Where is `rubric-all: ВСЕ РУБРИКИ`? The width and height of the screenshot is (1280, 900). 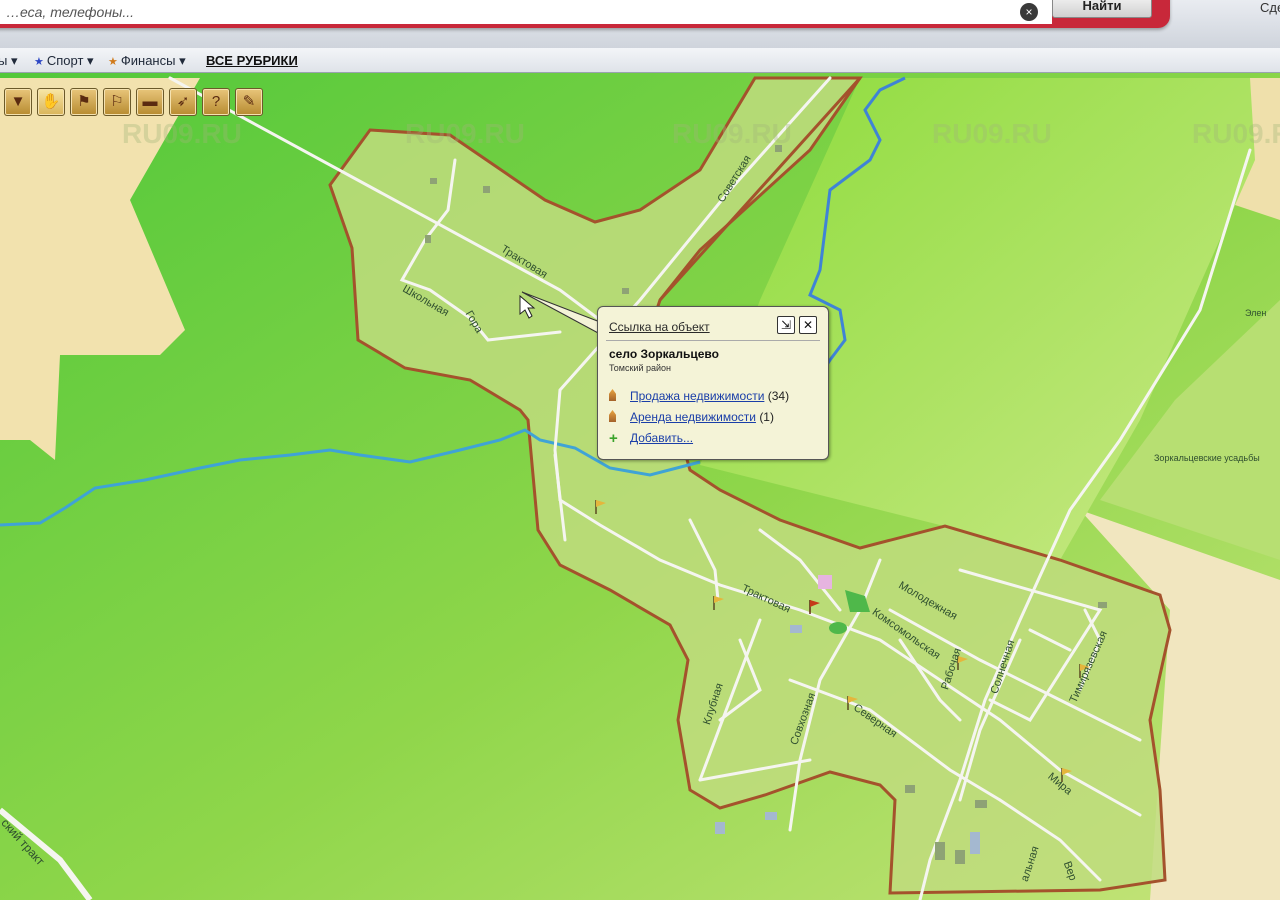 rubric-all: ВСЕ РУБРИКИ is located at coordinates (252, 60).